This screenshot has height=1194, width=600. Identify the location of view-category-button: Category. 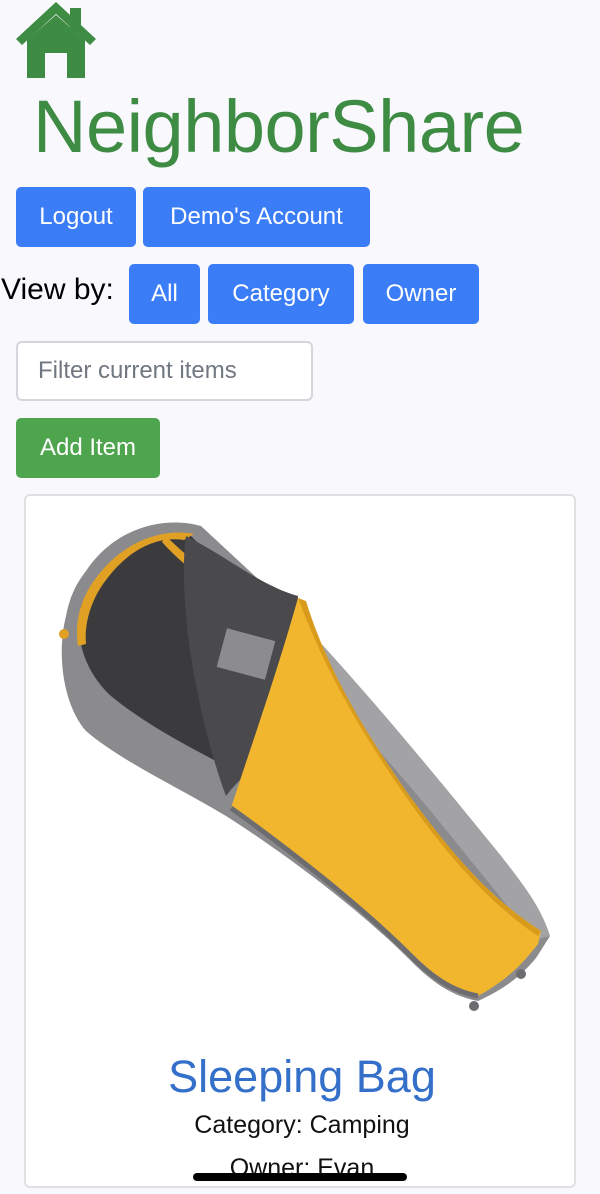
(281, 294).